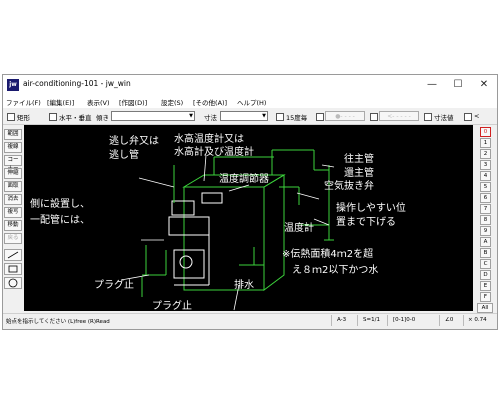  Describe the element at coordinates (485, 154) in the screenshot. I see `layer-2-button: 2` at that location.